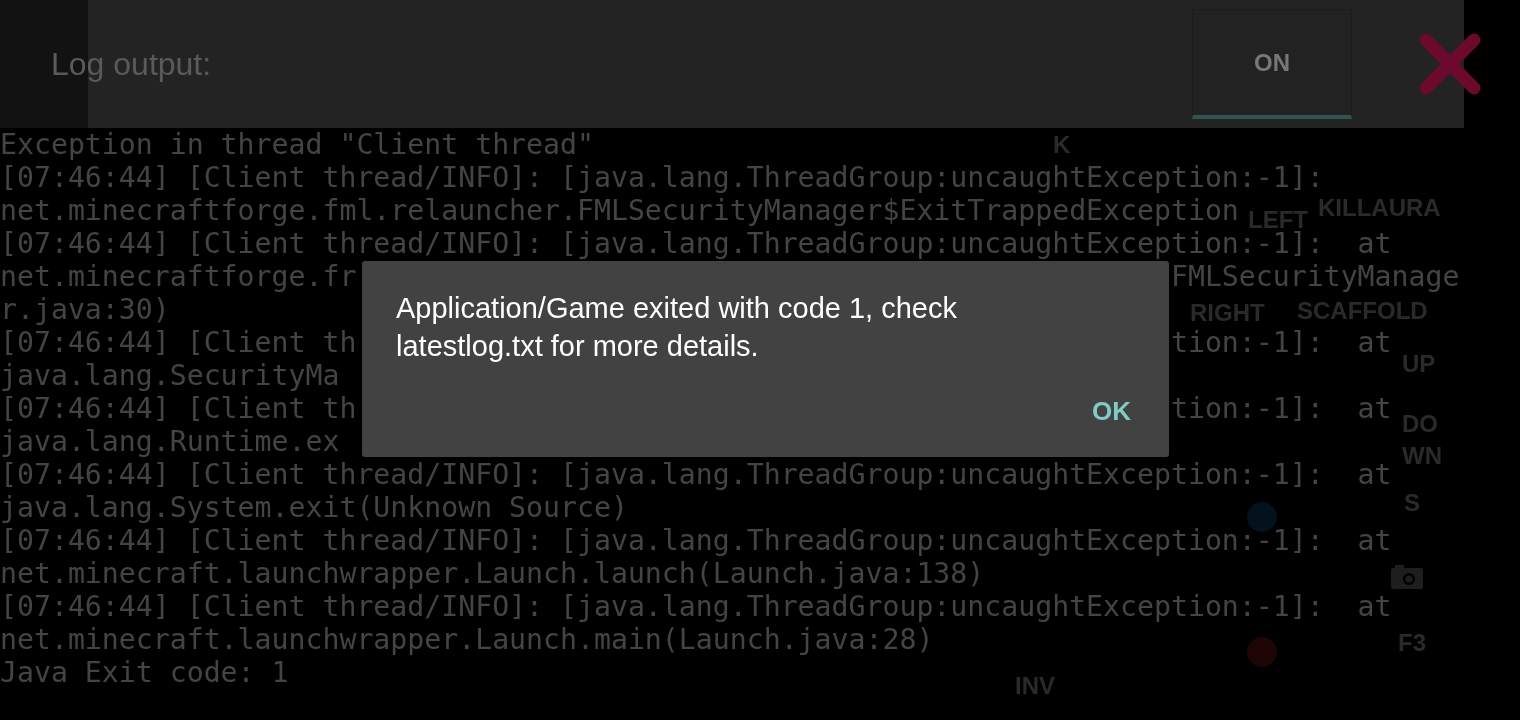 The width and height of the screenshot is (1520, 720). I want to click on log-line: FMLSecurityManage, so click(1315, 276).